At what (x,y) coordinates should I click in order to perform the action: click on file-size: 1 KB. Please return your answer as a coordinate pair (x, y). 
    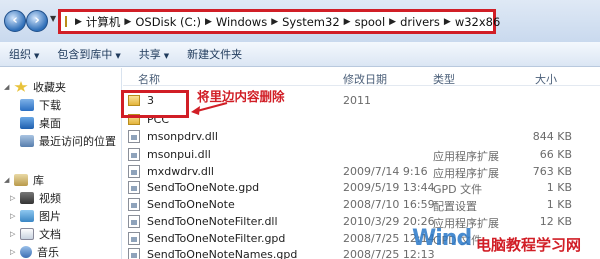
    Looking at the image, I should click on (559, 187).